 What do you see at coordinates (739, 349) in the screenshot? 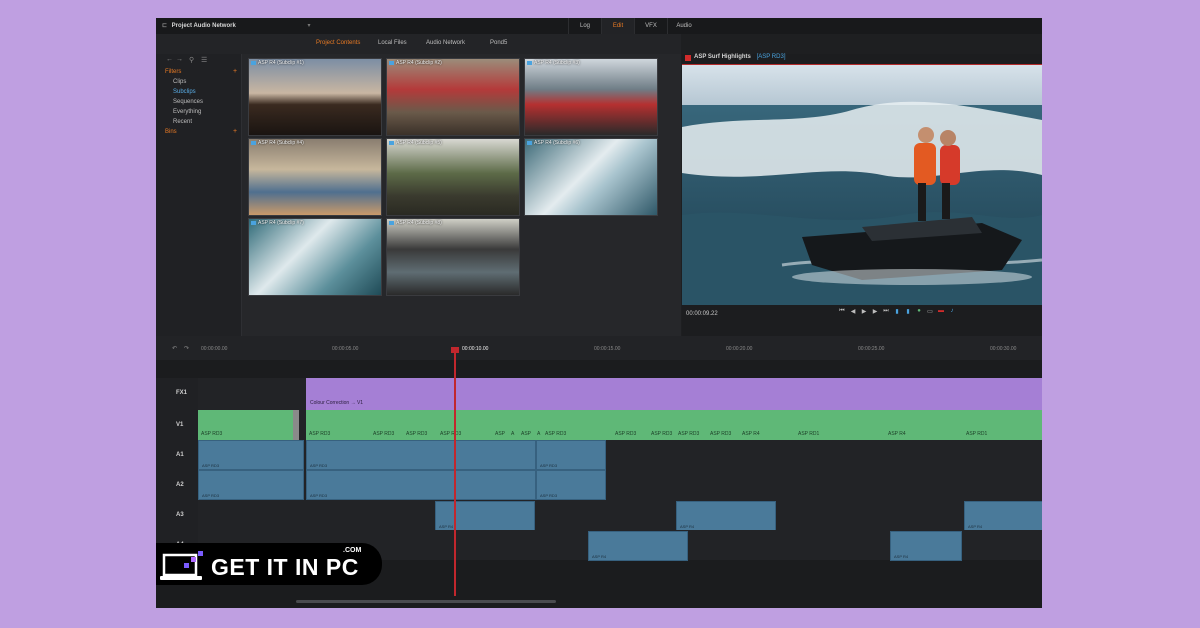
I see `ruler-tick: 00:00:20.00` at bounding box center [739, 349].